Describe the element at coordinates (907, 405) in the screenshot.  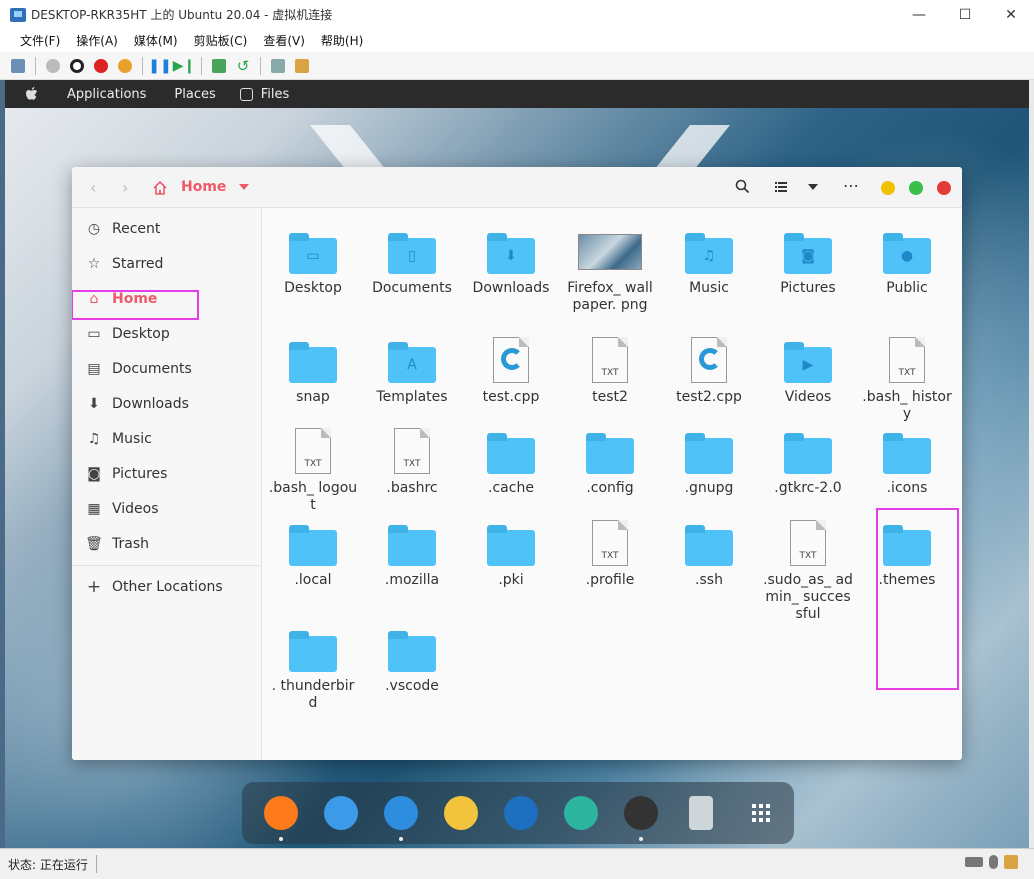
I see `file-name-label: .bash_ history` at that location.